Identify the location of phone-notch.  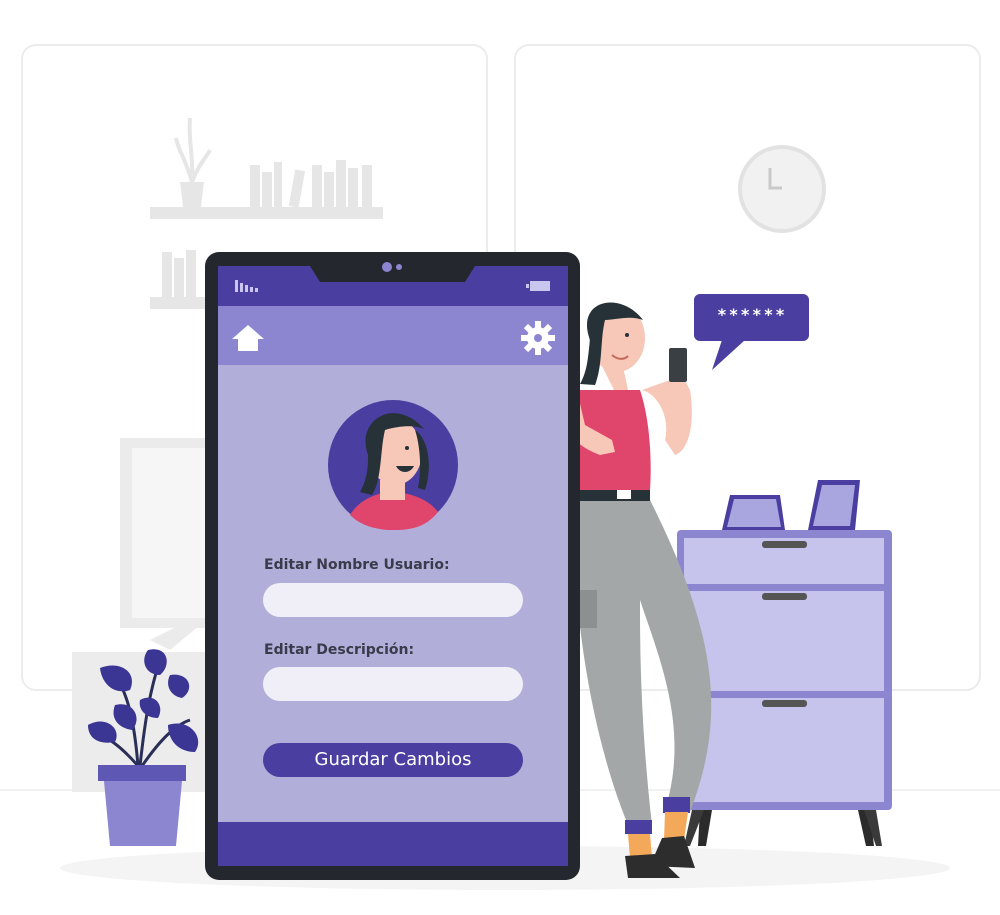
(392, 274).